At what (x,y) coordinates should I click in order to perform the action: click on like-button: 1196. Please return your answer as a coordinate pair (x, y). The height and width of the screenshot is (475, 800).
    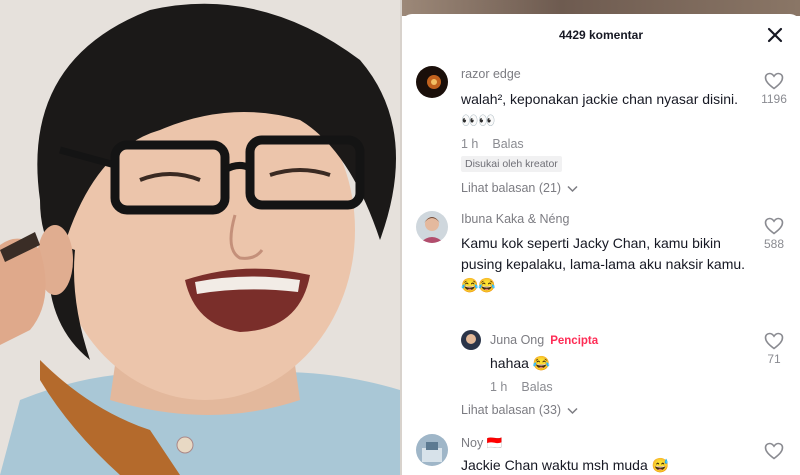
    Looking at the image, I should click on (774, 89).